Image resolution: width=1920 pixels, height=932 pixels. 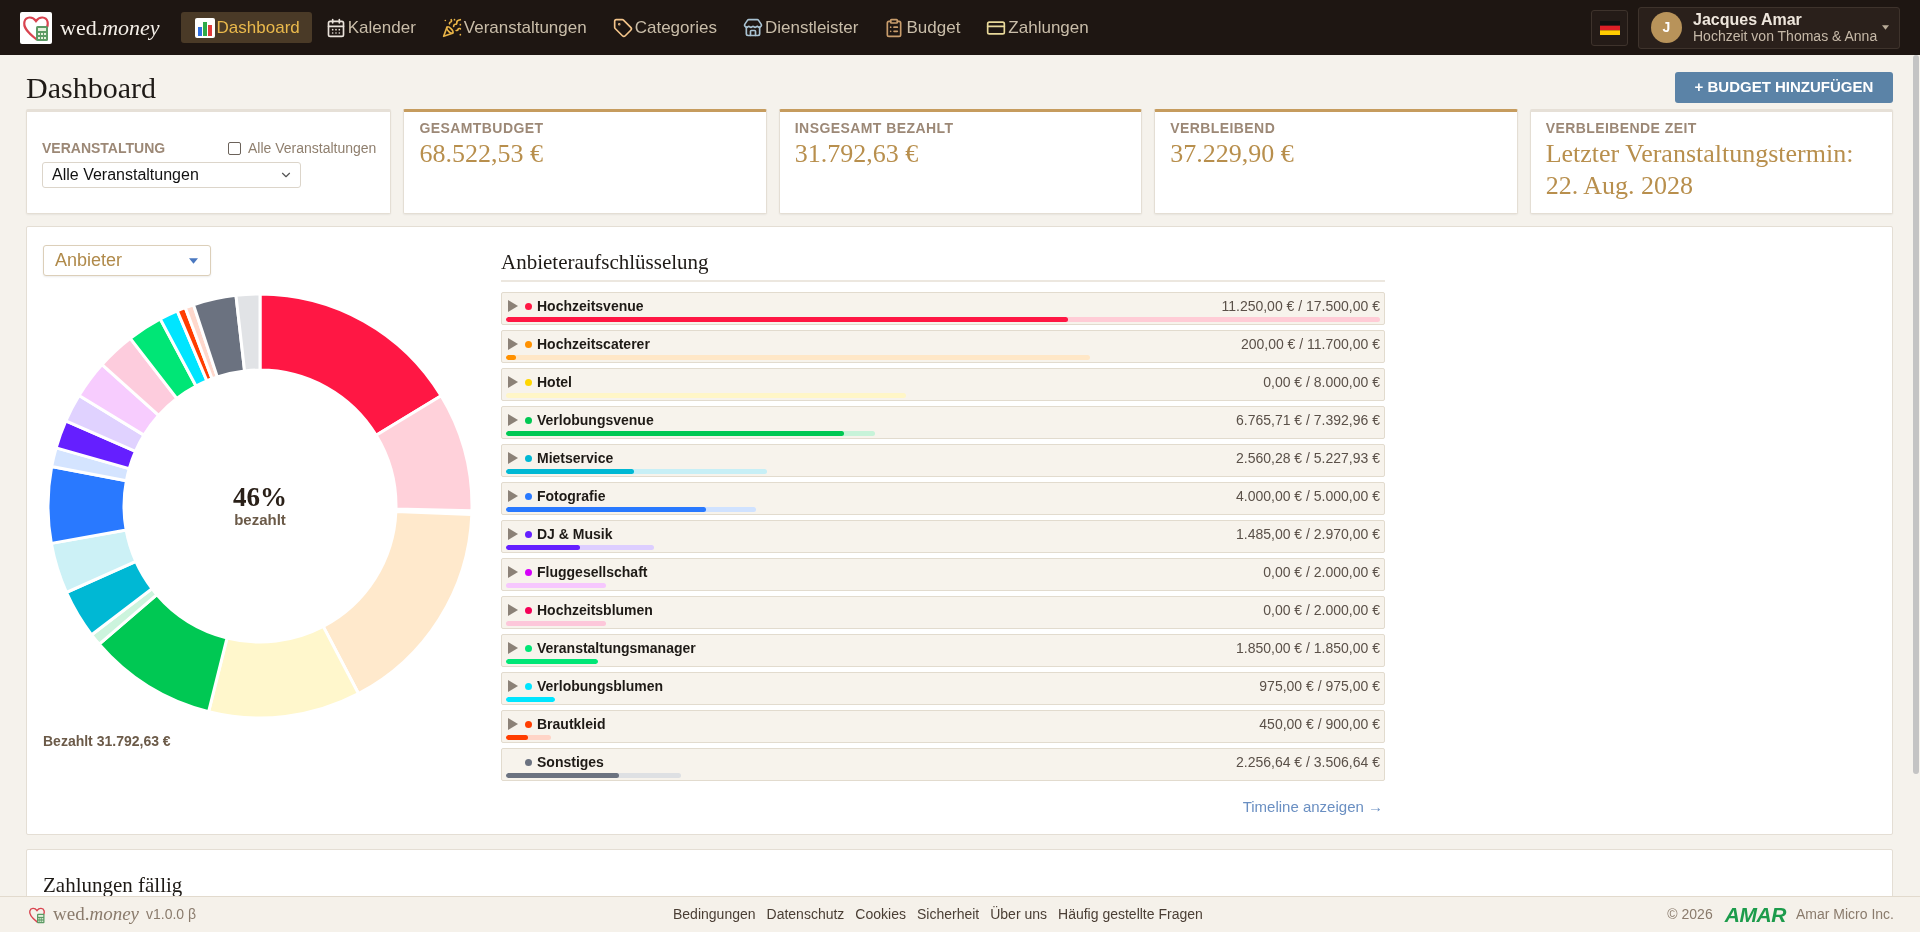 What do you see at coordinates (714, 914) in the screenshot?
I see `footer-link: Bedingungen` at bounding box center [714, 914].